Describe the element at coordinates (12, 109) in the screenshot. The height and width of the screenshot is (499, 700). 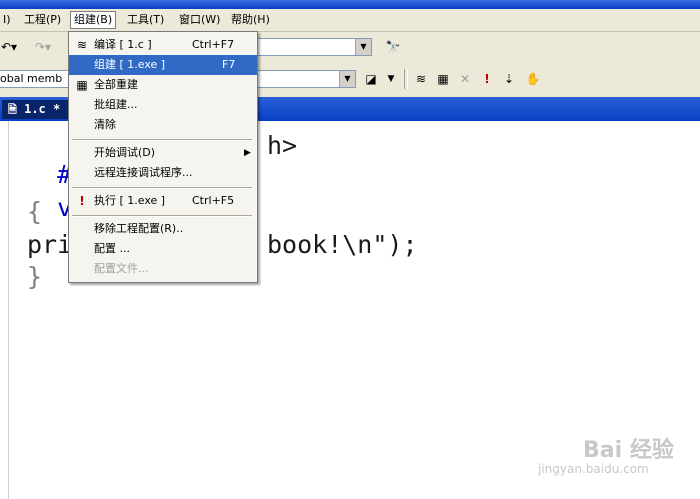
I see `file-icon: 🗎` at that location.